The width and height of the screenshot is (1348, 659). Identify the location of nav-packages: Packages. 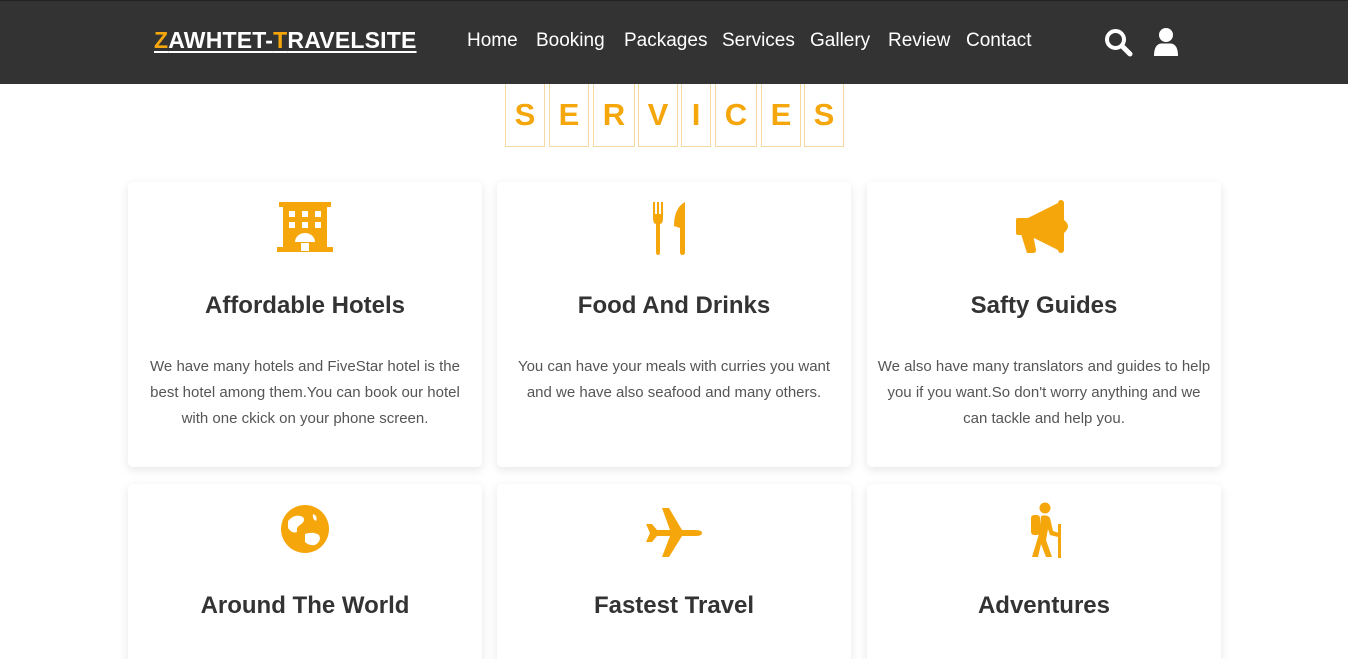
(665, 41).